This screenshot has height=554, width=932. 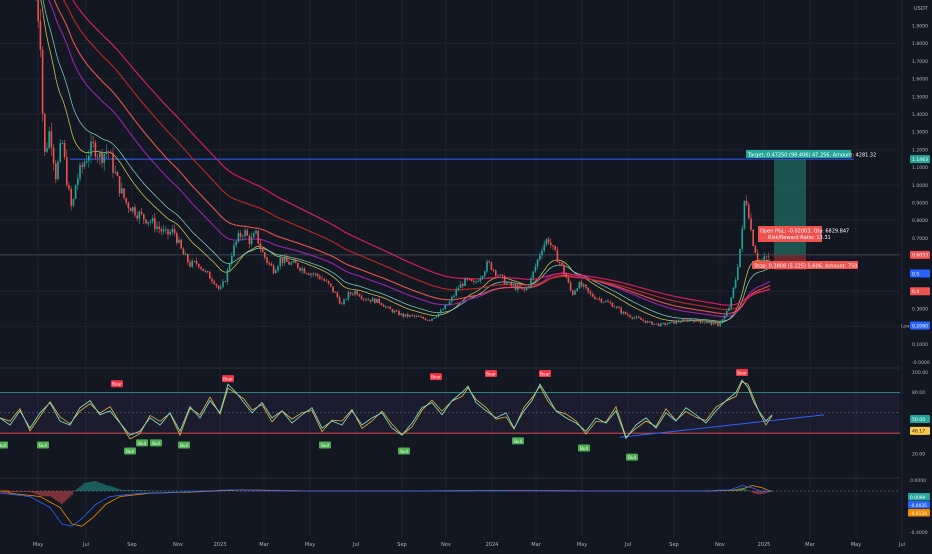 I want to click on price-badge-text: 0.6053, so click(x=920, y=256).